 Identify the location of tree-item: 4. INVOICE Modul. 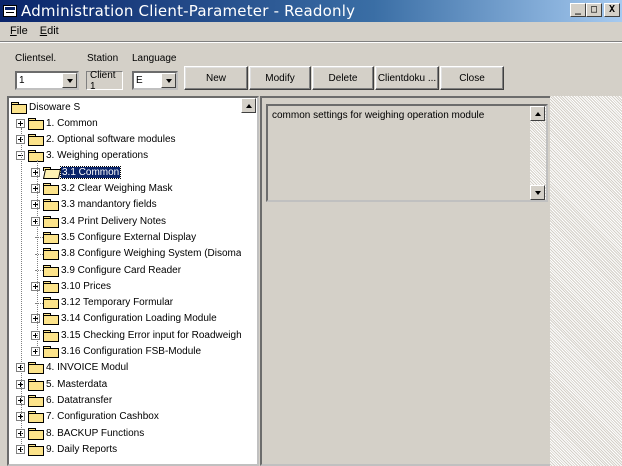
(72, 368).